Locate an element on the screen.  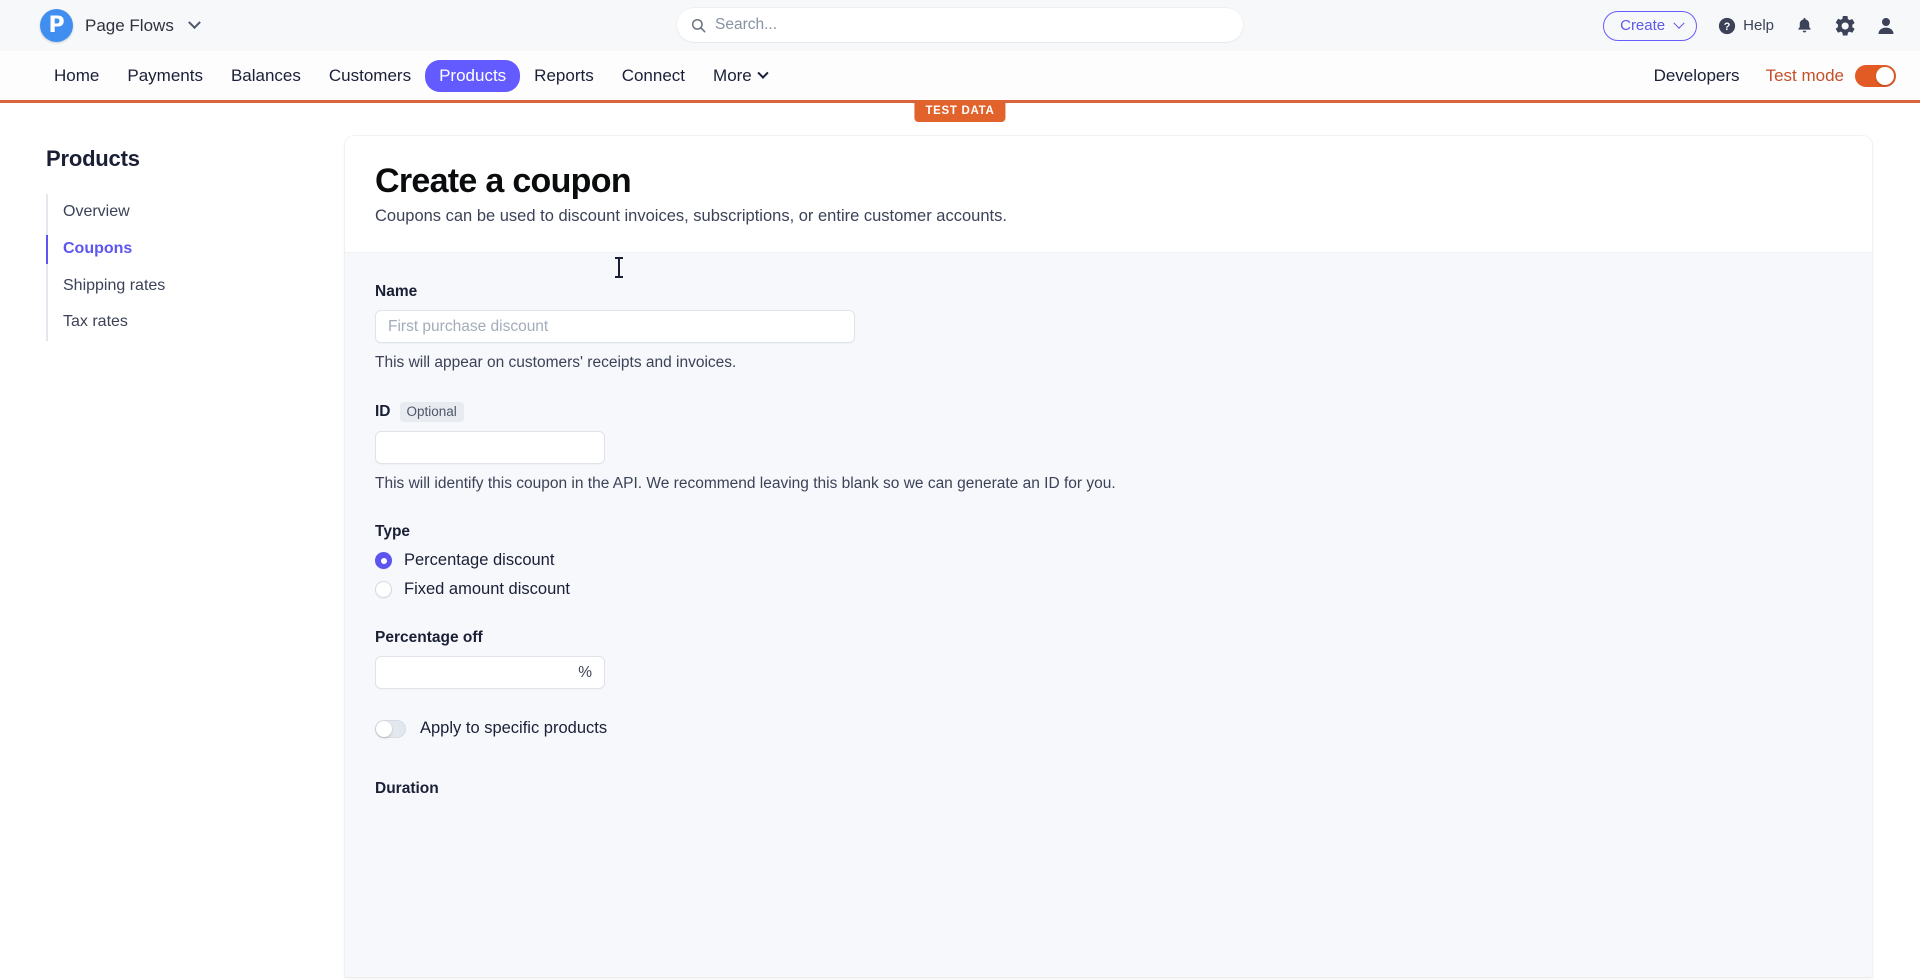
help-button: ? Help is located at coordinates (1746, 26).